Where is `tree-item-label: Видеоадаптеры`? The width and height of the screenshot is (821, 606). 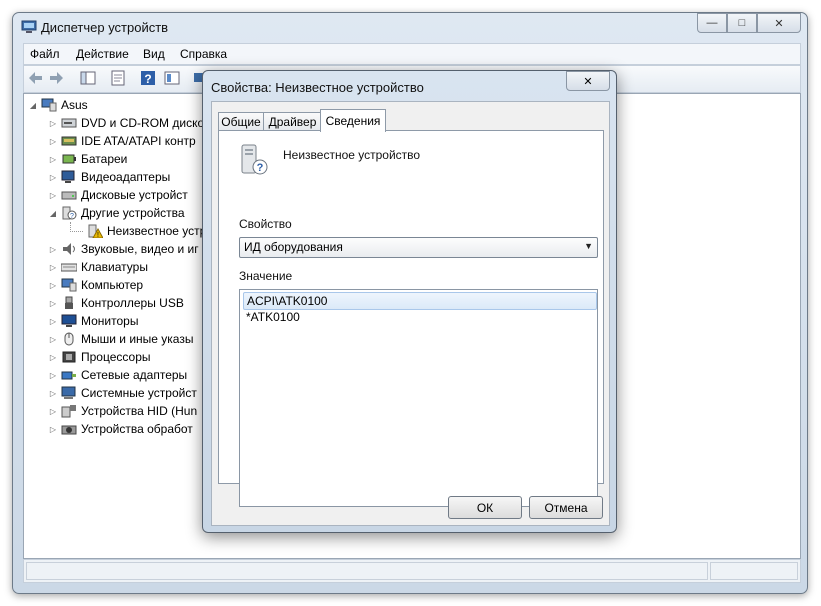 tree-item-label: Видеоадаптеры is located at coordinates (126, 177).